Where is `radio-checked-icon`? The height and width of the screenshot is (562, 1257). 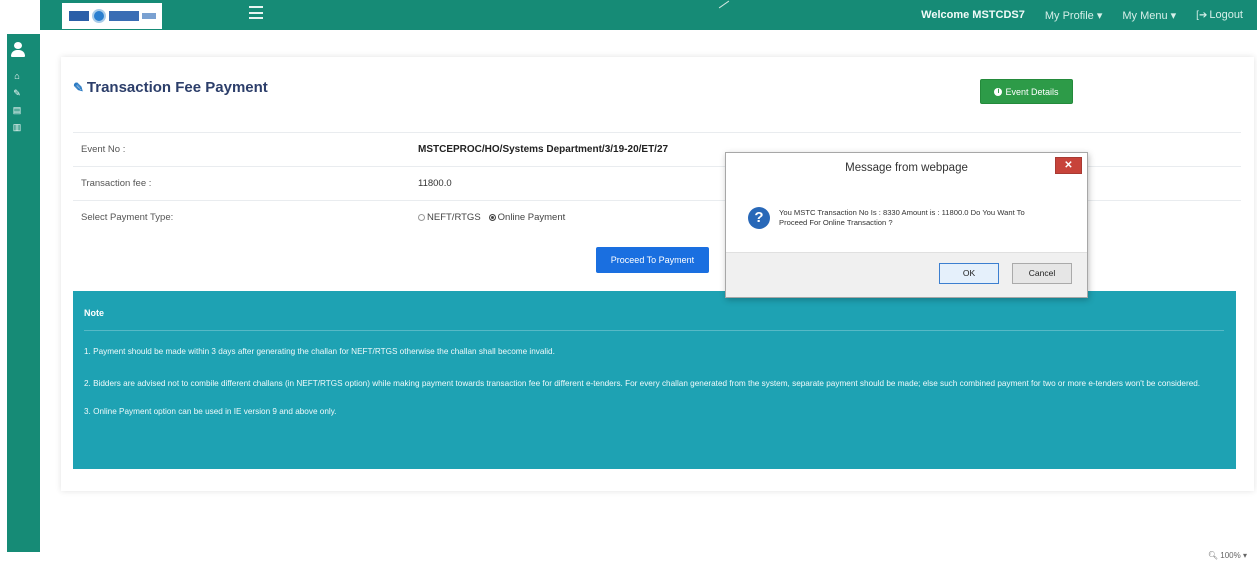 radio-checked-icon is located at coordinates (492, 217).